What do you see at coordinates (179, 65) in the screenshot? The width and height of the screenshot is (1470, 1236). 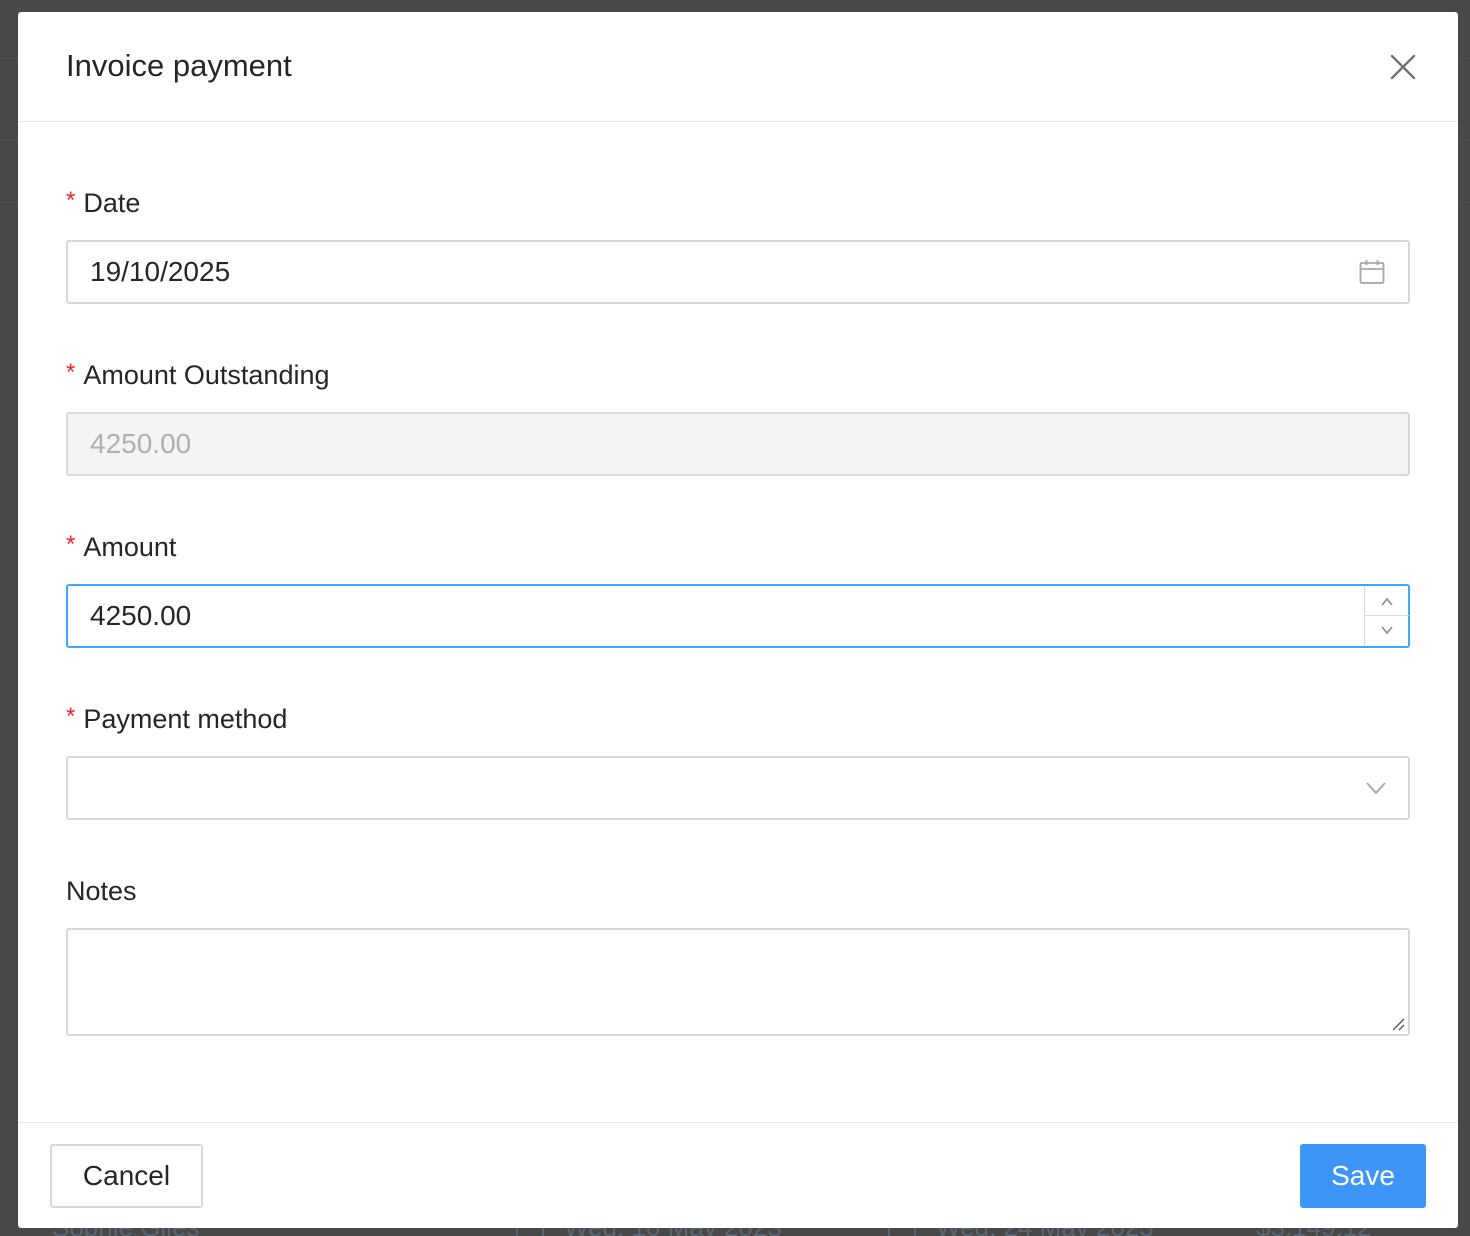 I see `modal-title: Invoice payment` at bounding box center [179, 65].